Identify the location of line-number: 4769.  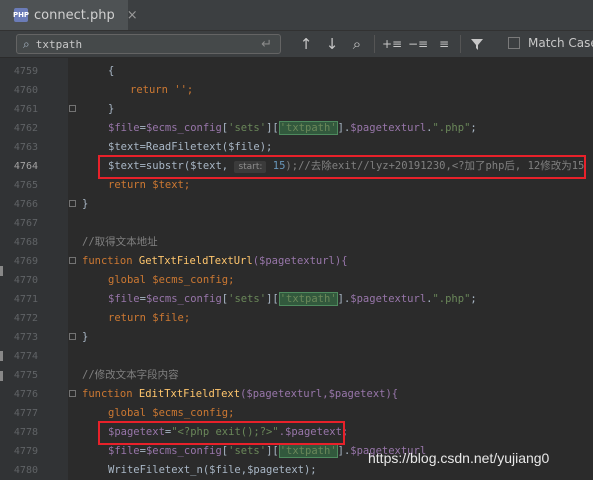
(25, 261).